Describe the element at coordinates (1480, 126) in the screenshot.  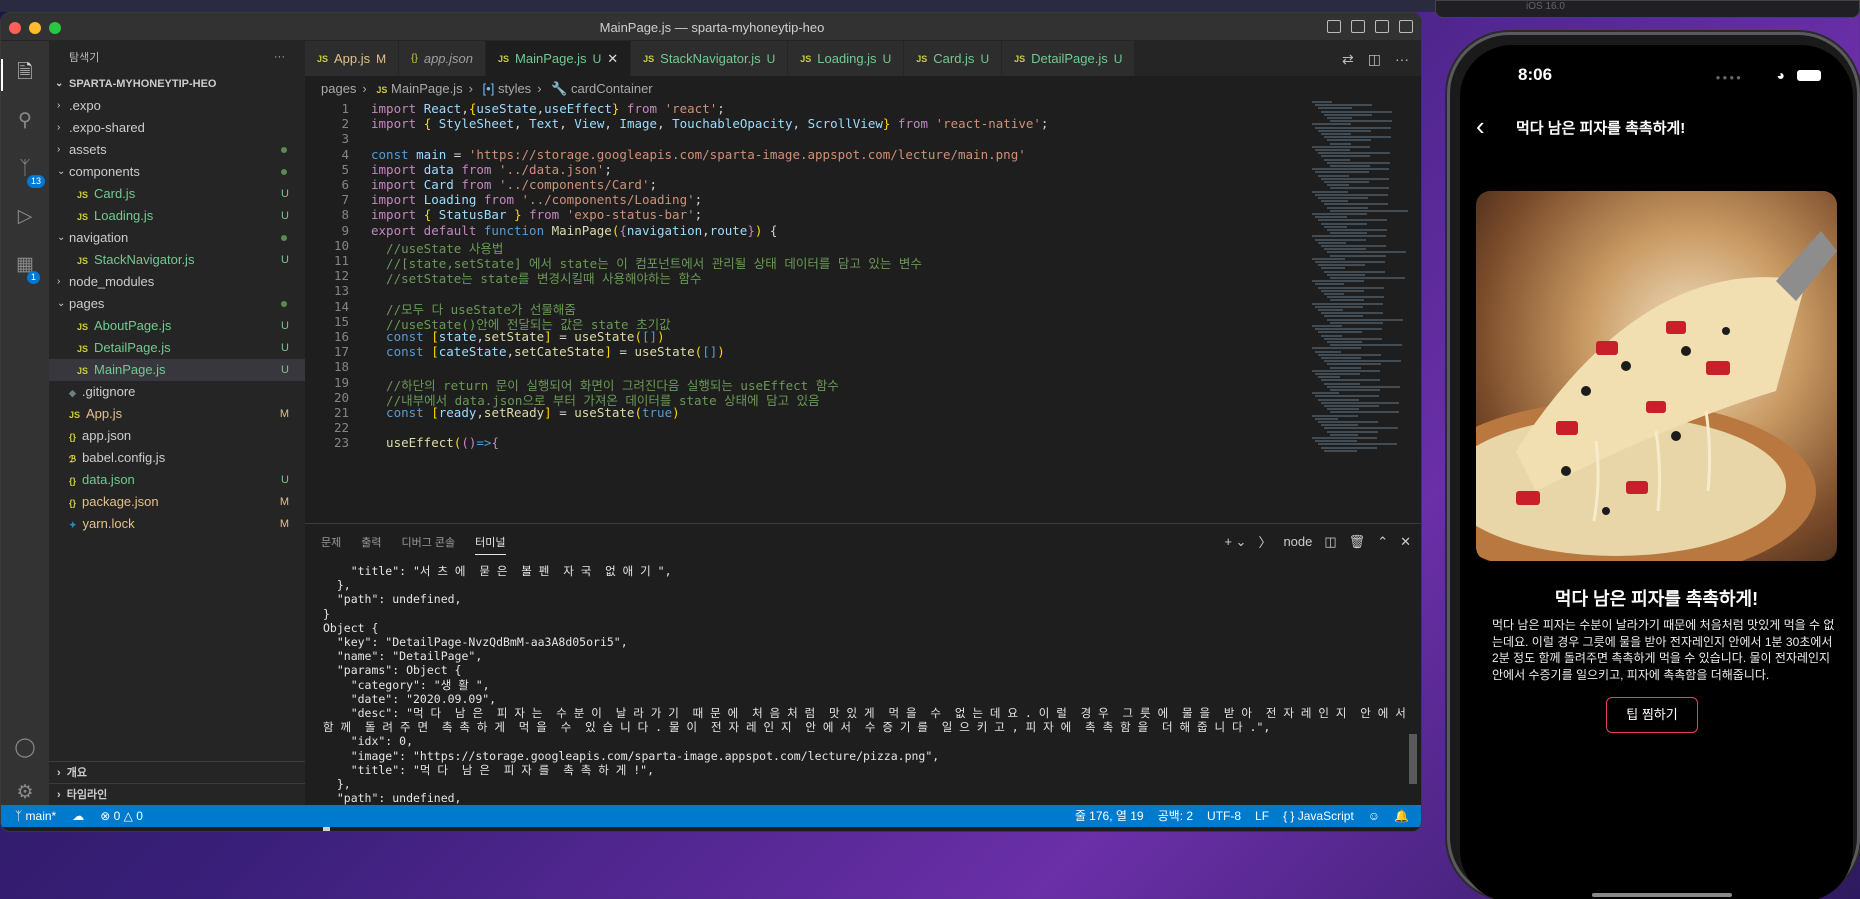
I see `back-arrow-icon: ‹` at that location.